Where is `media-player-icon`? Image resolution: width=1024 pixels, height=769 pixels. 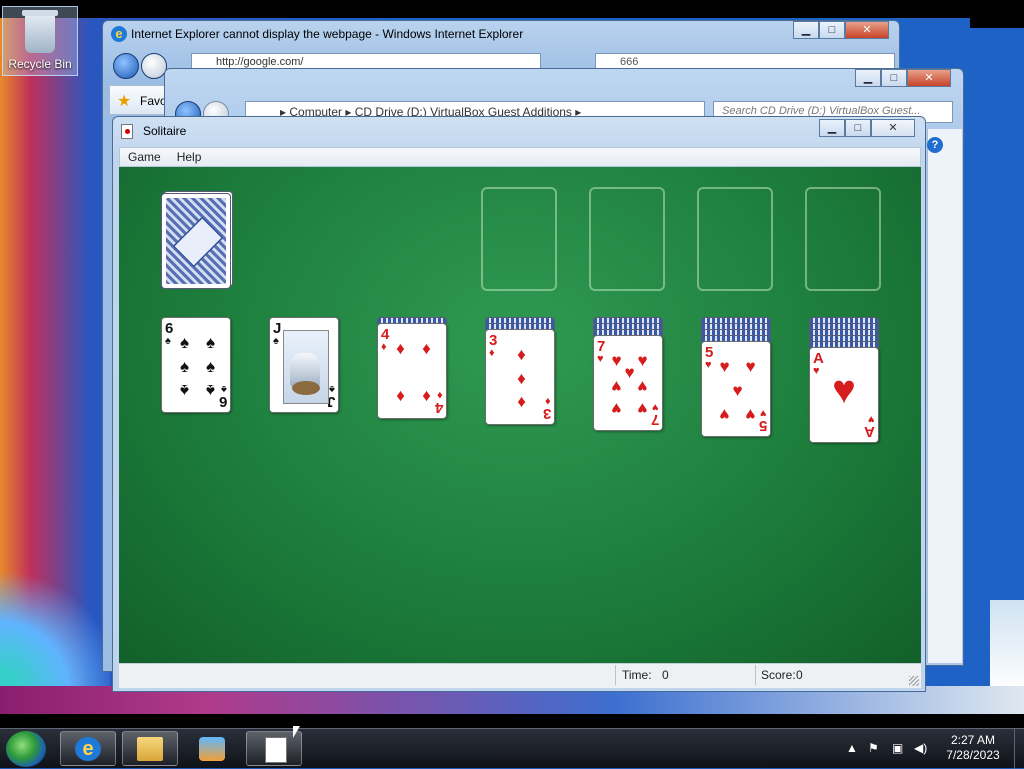 media-player-icon is located at coordinates (212, 749).